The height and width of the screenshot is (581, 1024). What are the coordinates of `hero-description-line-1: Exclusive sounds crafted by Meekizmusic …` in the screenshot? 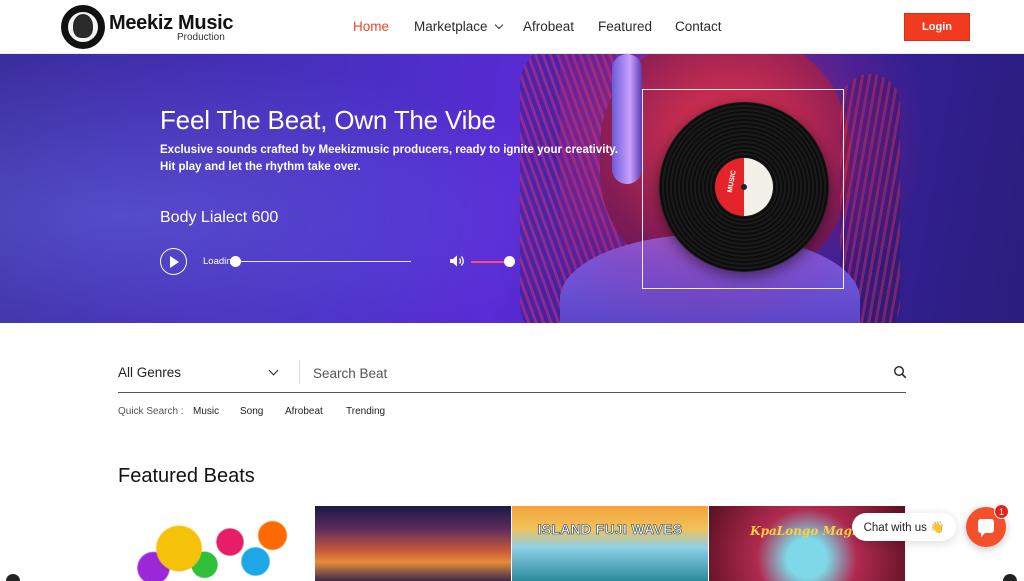 It's located at (389, 150).